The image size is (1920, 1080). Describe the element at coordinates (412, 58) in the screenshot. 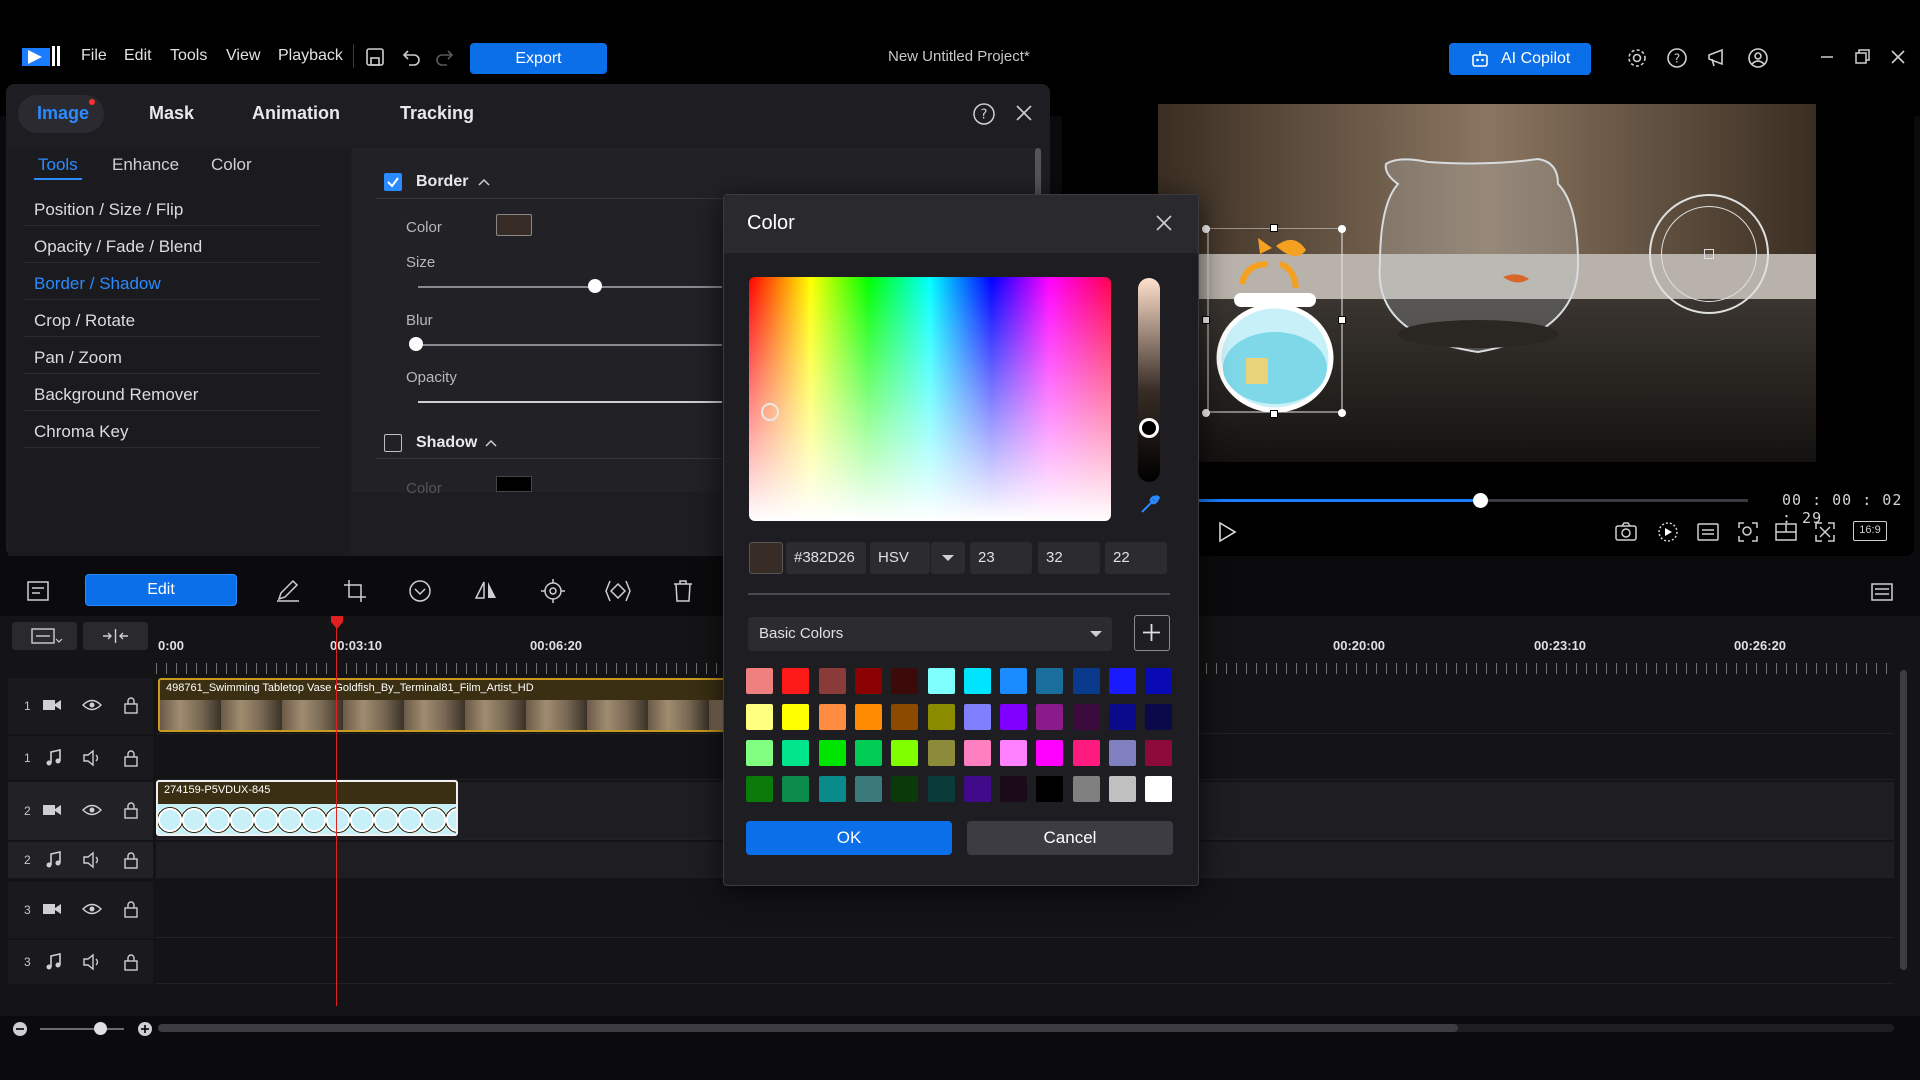

I see `undo-icon` at that location.